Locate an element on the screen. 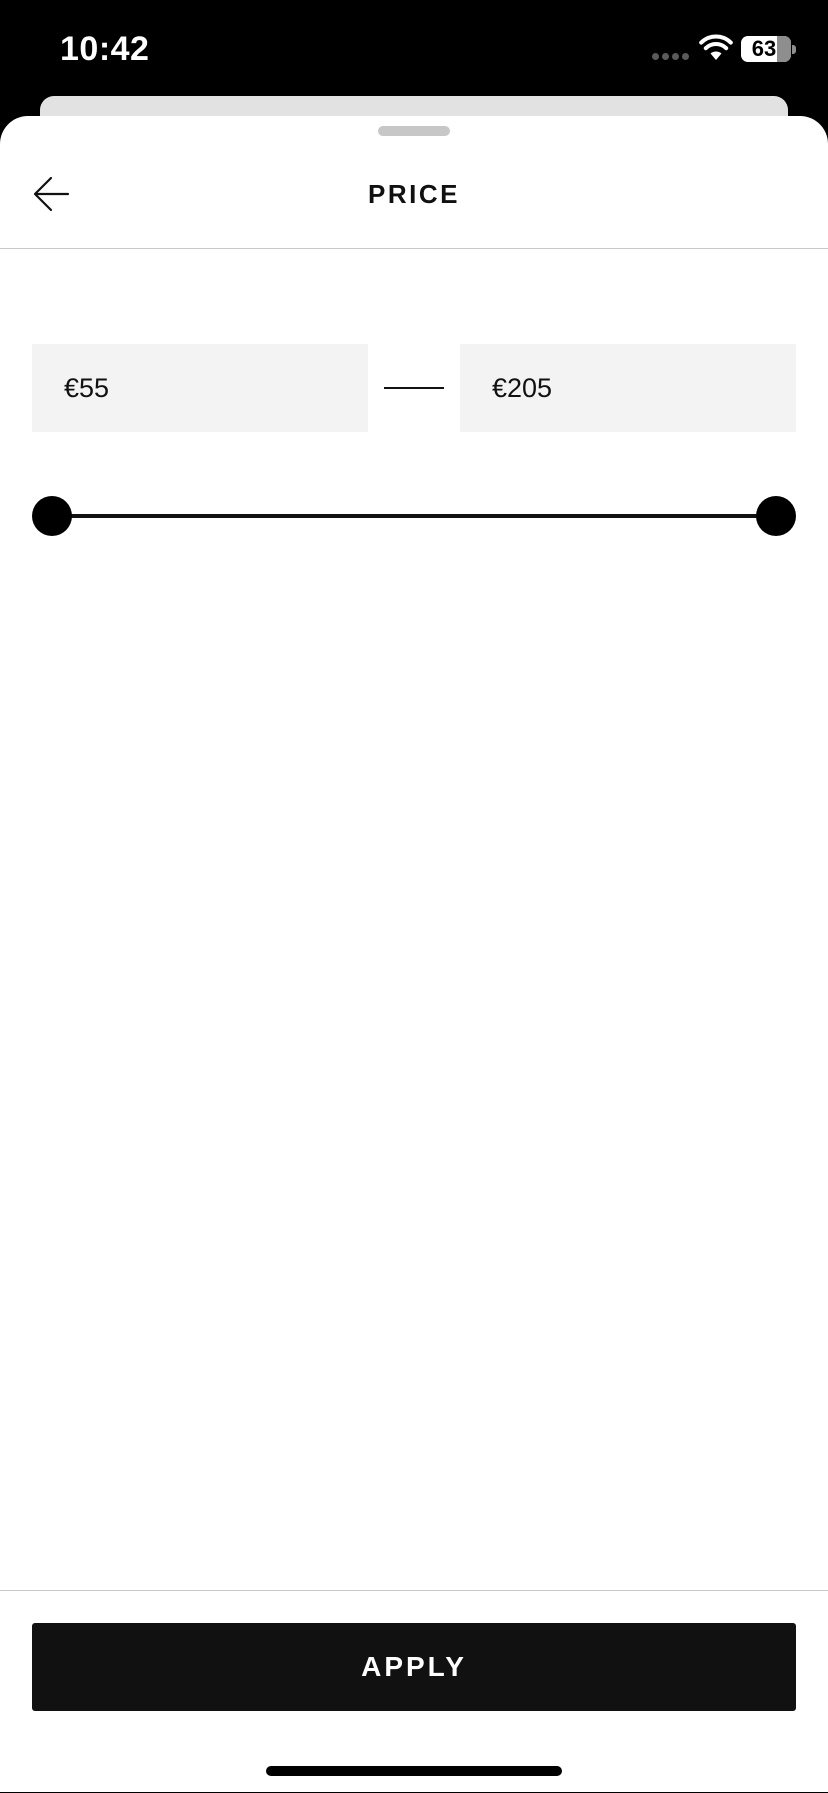 The image size is (828, 1793). slider-max-handle is located at coordinates (776, 516).